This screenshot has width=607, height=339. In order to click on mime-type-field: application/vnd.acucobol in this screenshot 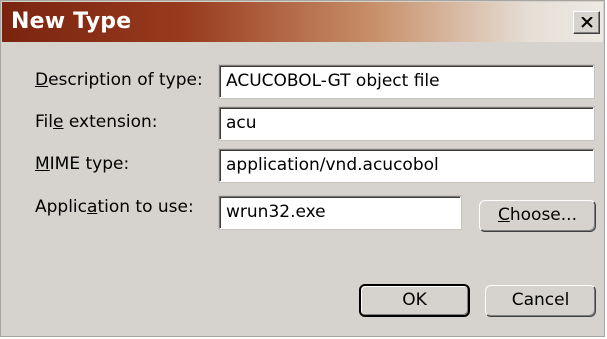, I will do `click(406, 165)`.